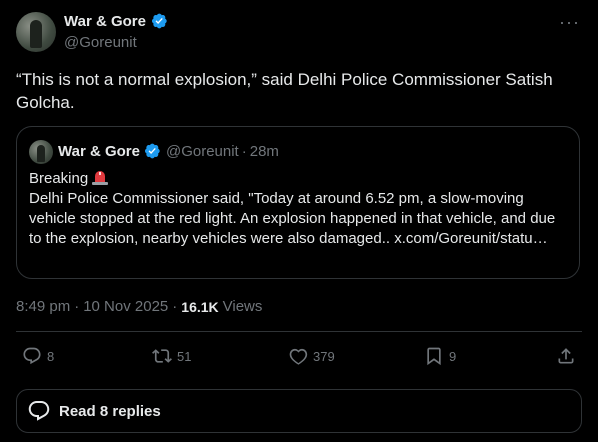  Describe the element at coordinates (39, 411) in the screenshot. I see `chat-bubble-icon` at that location.